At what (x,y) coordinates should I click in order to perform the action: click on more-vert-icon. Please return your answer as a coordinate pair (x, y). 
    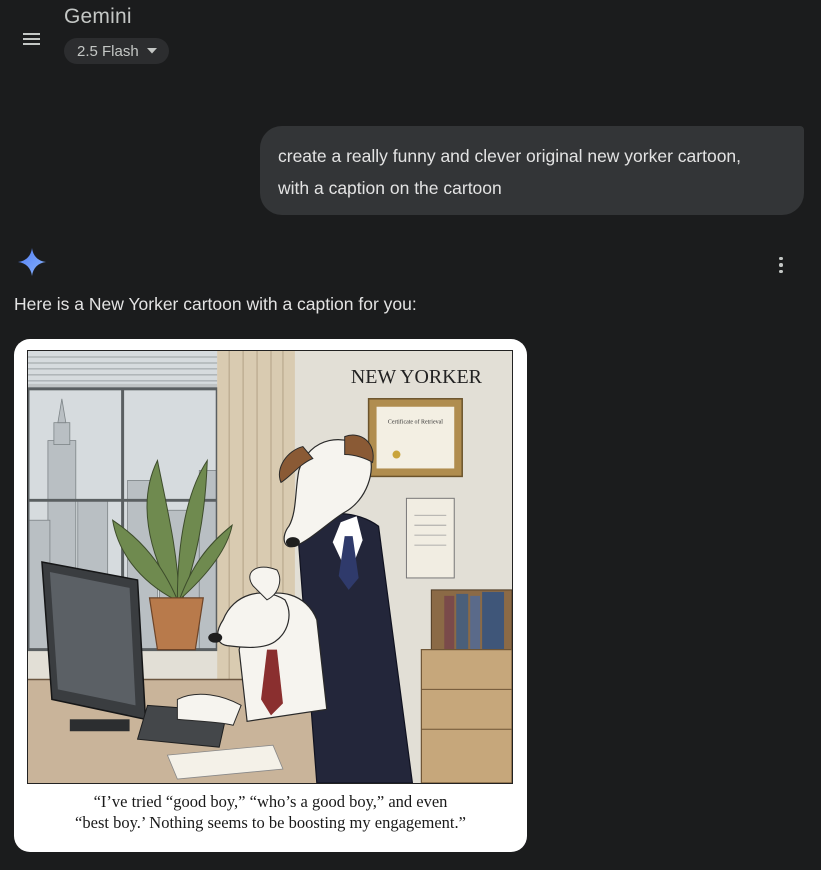
    Looking at the image, I should click on (781, 258).